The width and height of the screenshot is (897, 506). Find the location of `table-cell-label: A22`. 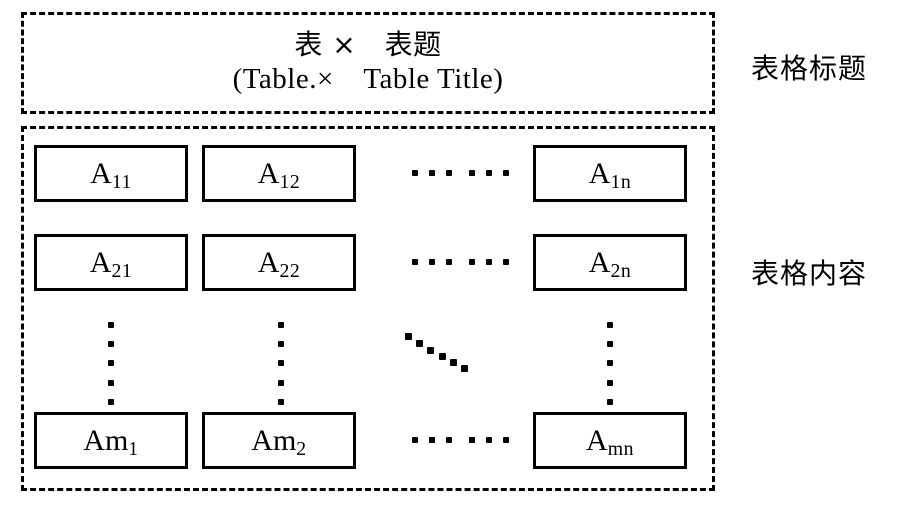

table-cell-label: A22 is located at coordinates (279, 263).